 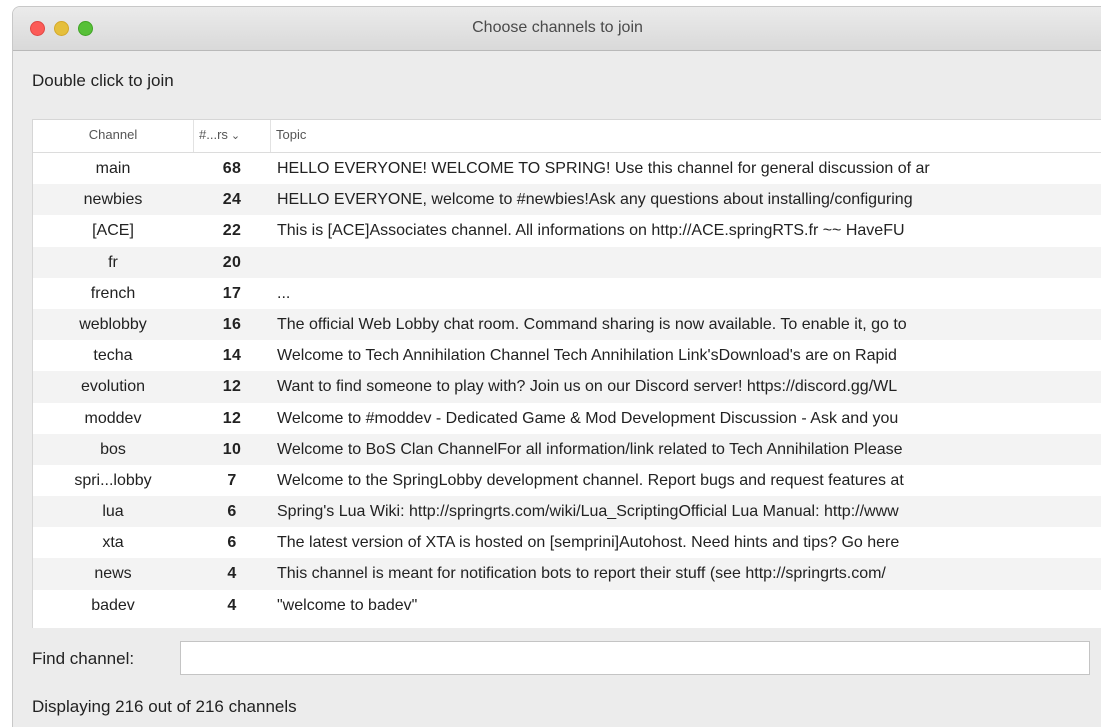 I want to click on channel-cell: xta, so click(x=113, y=543).